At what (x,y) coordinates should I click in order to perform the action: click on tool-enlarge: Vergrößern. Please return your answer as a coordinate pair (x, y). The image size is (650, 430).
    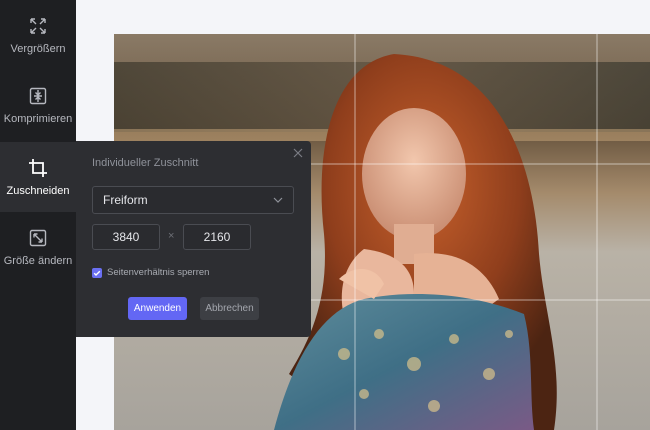
    Looking at the image, I should click on (38, 35).